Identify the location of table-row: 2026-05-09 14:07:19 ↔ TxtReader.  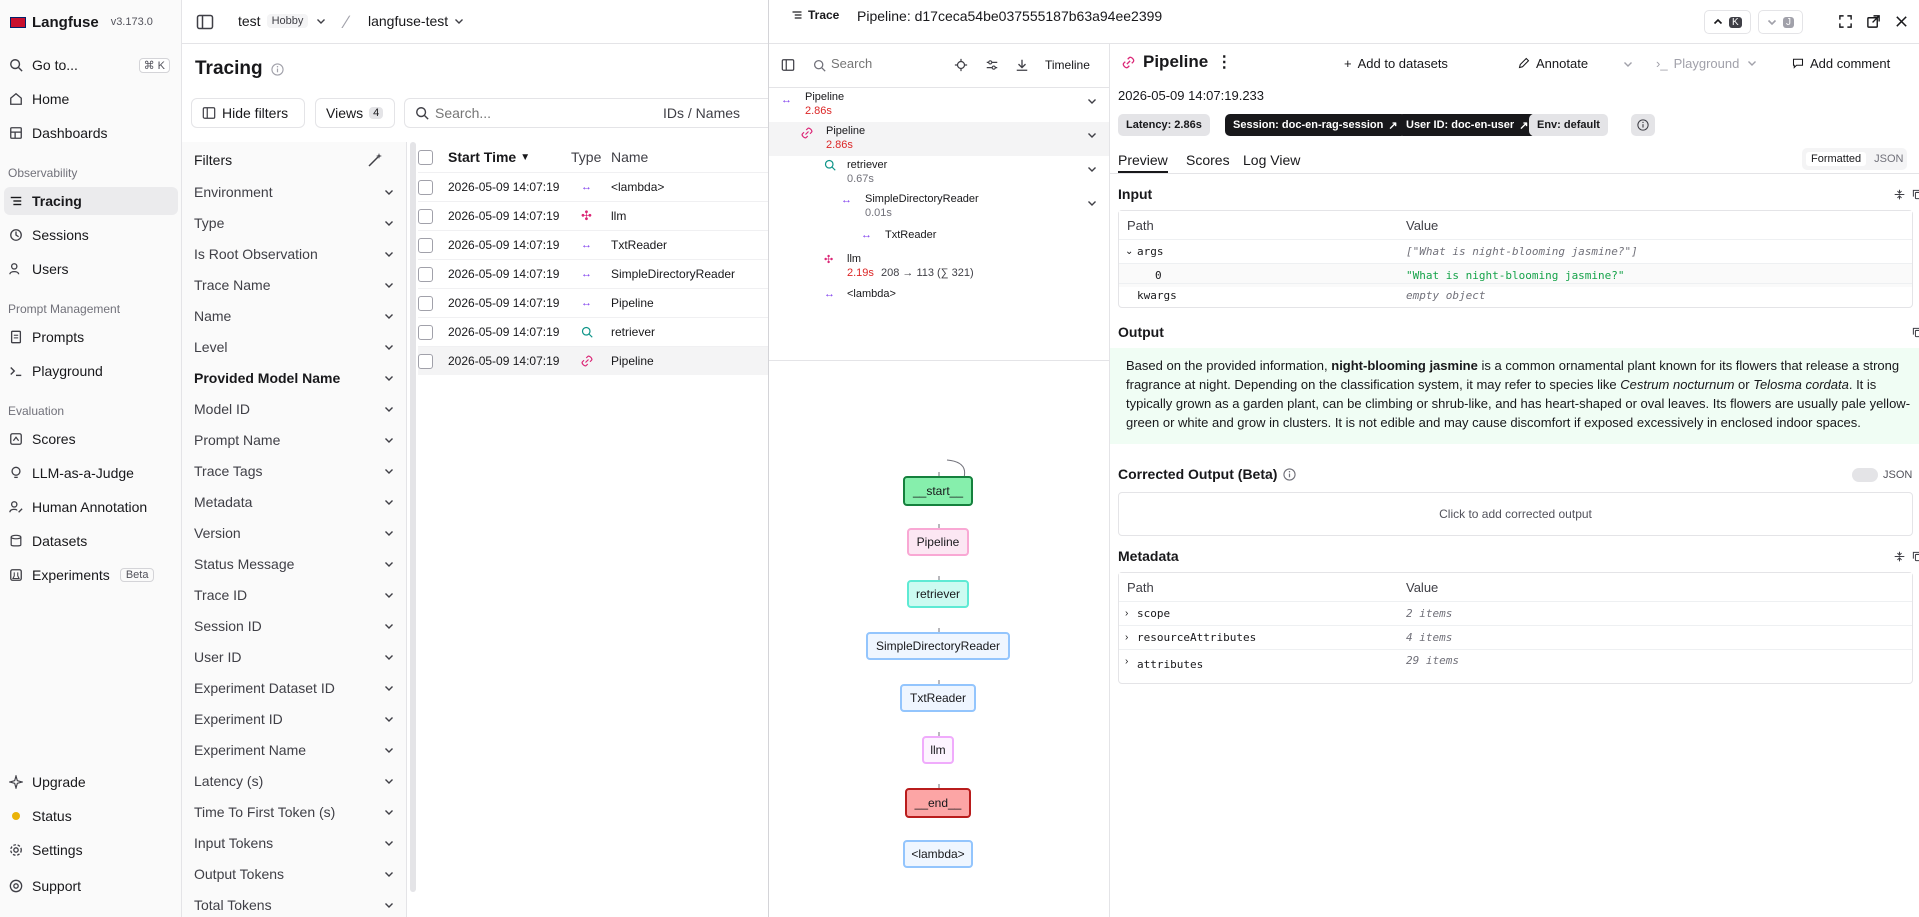
(593, 244).